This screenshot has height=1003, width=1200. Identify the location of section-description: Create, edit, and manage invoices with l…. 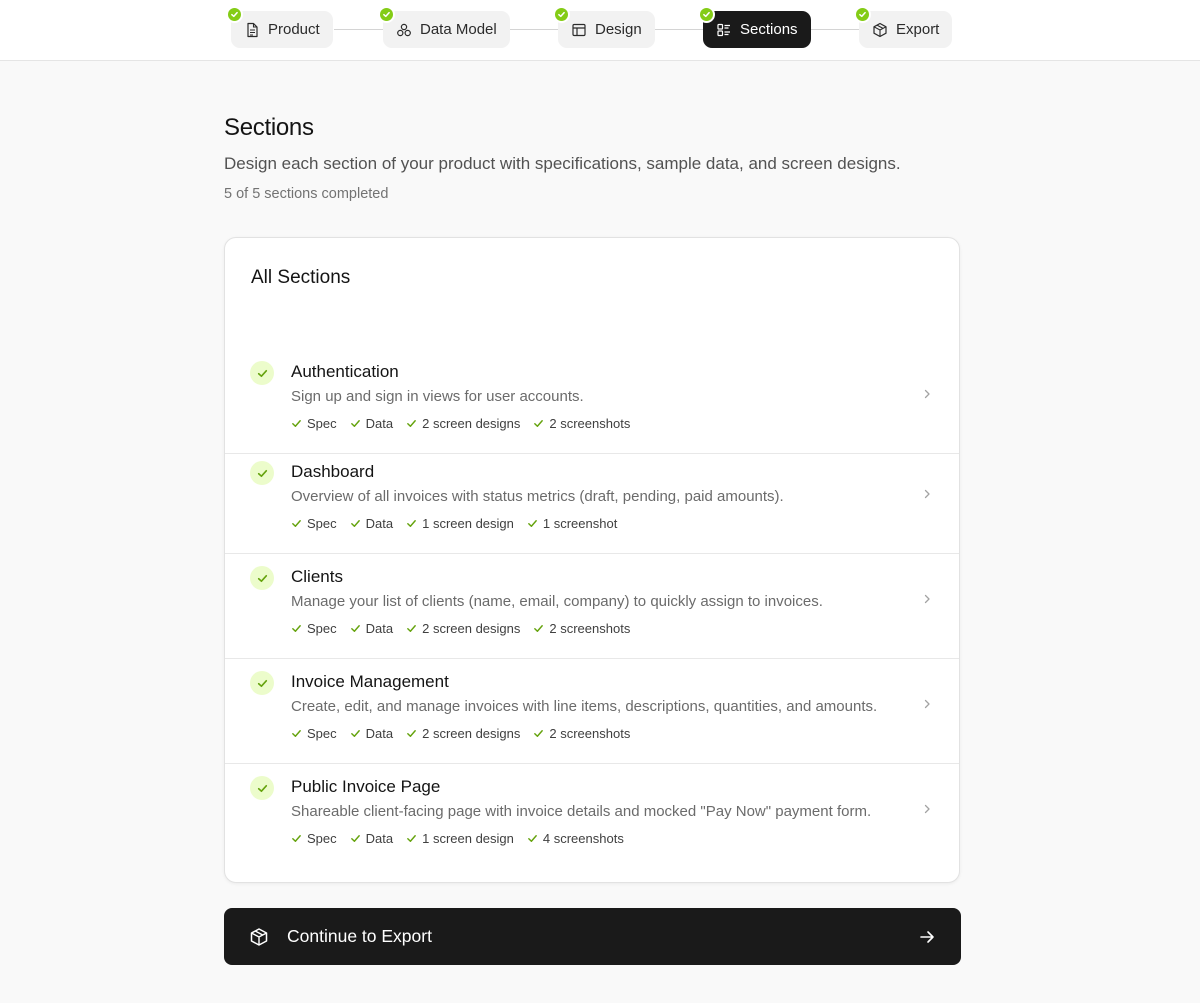
(584, 706).